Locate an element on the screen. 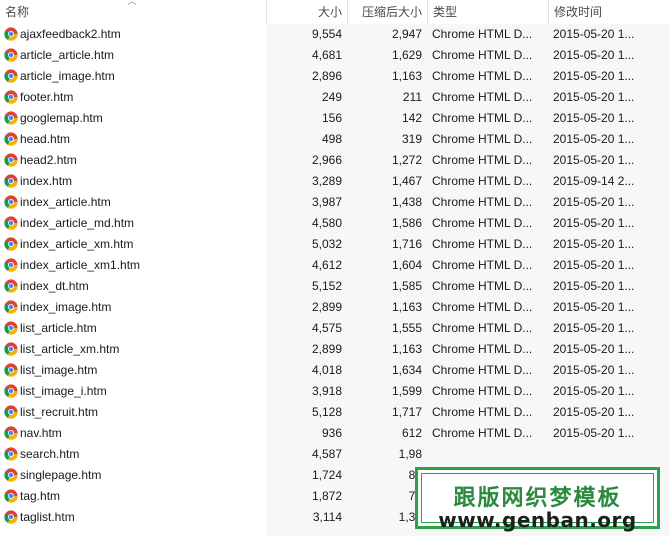  file-name: list_article.htm is located at coordinates (58, 328).